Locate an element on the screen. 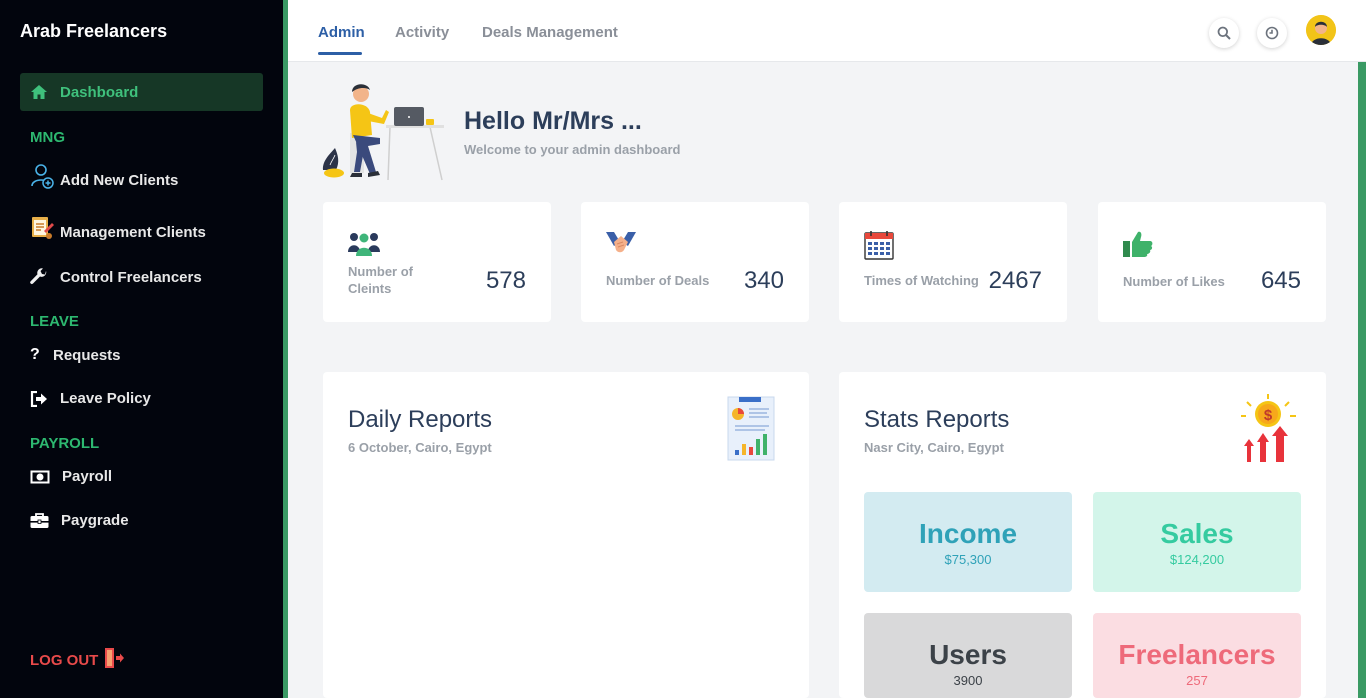 This screenshot has width=1366, height=698. income-stat-box: Income $75,300 is located at coordinates (968, 542).